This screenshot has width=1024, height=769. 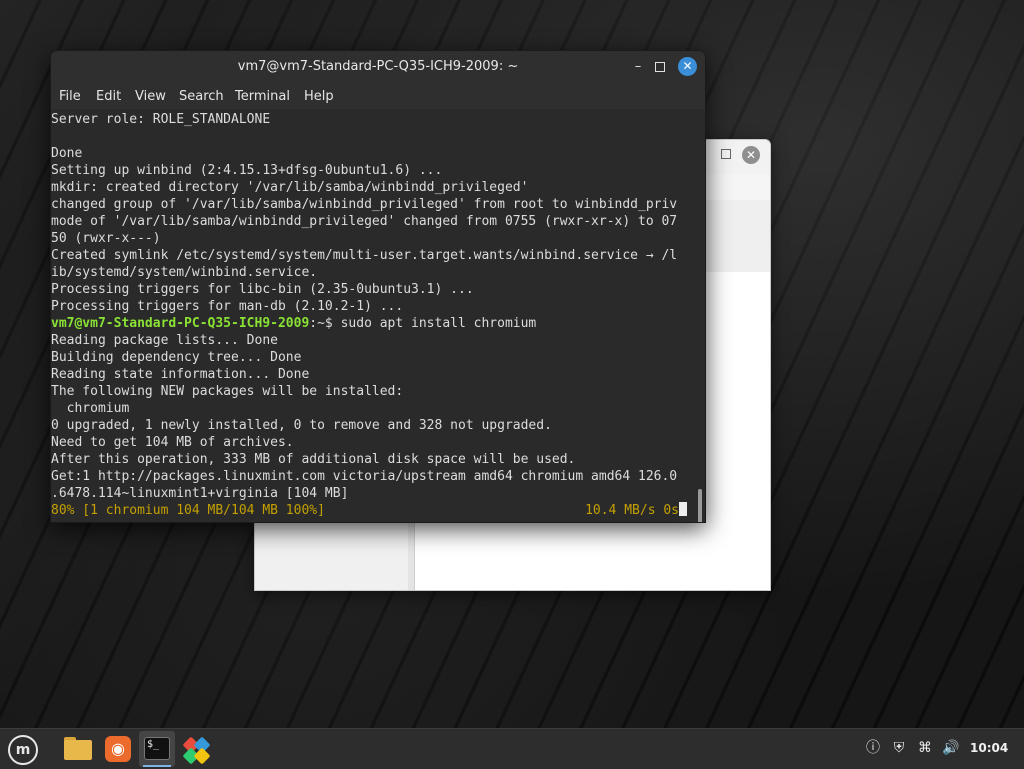 I want to click on taskbar: m ◉ $_ ⓘ ⛨ ⌘ 🔊 10:04, so click(x=512, y=748).